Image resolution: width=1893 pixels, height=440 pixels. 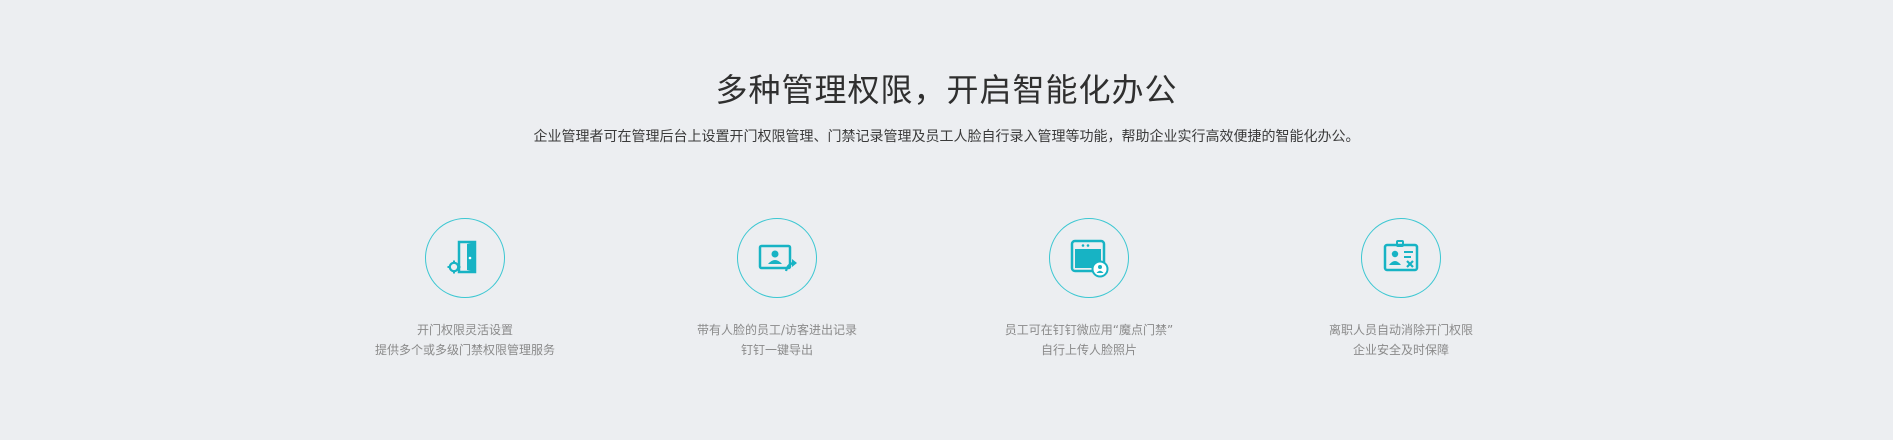 What do you see at coordinates (1089, 330) in the screenshot?
I see `feature-title: 员工可在钉钉微应用“魔点门禁”` at bounding box center [1089, 330].